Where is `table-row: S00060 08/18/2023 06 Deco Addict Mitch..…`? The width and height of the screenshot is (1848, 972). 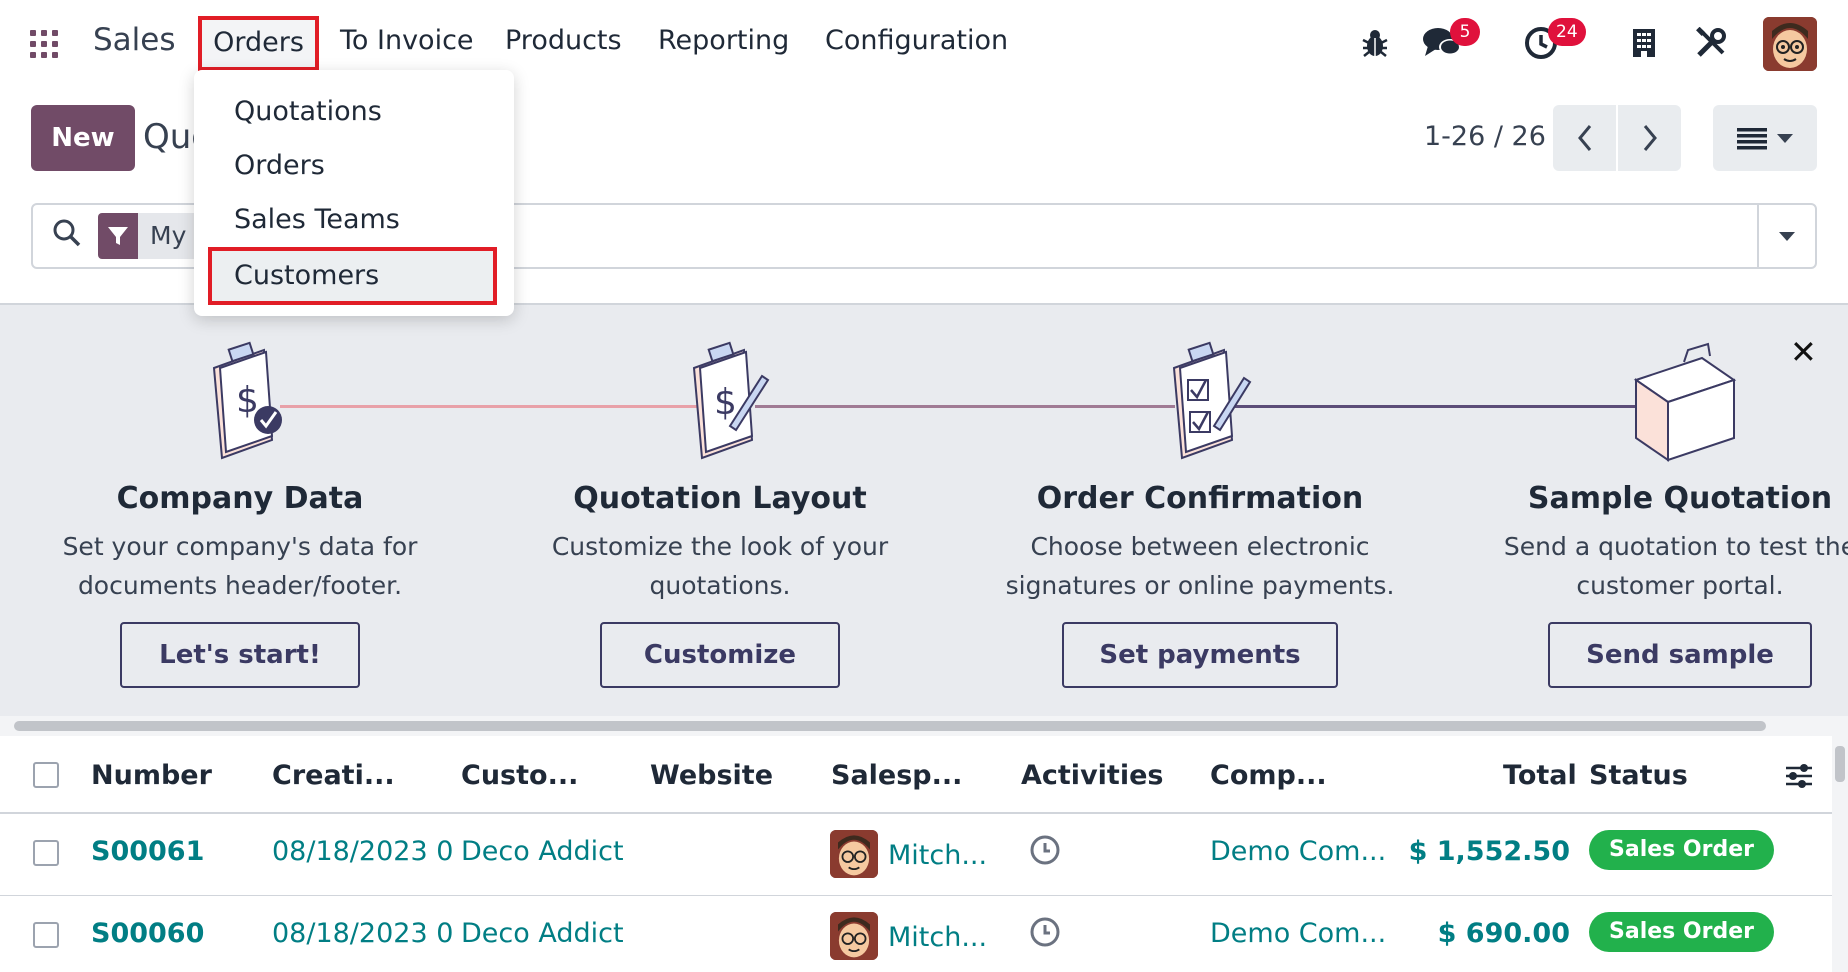 table-row: S00060 08/18/2023 06 Deco Addict Mitch..… is located at coordinates (916, 934).